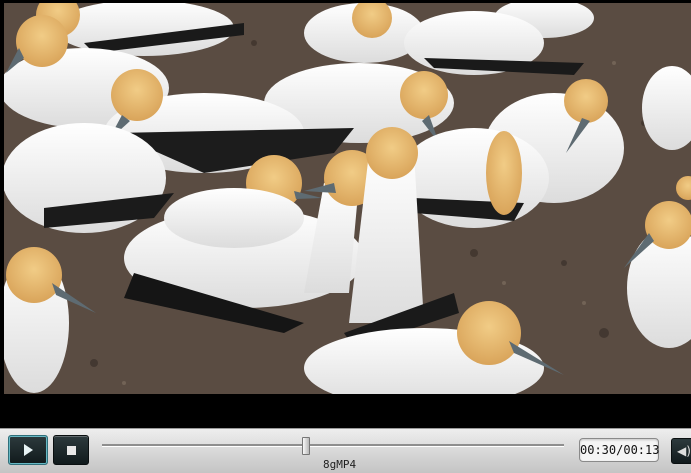 This screenshot has height=473, width=691. Describe the element at coordinates (345, 411) in the screenshot. I see `letterbox-bar` at that location.